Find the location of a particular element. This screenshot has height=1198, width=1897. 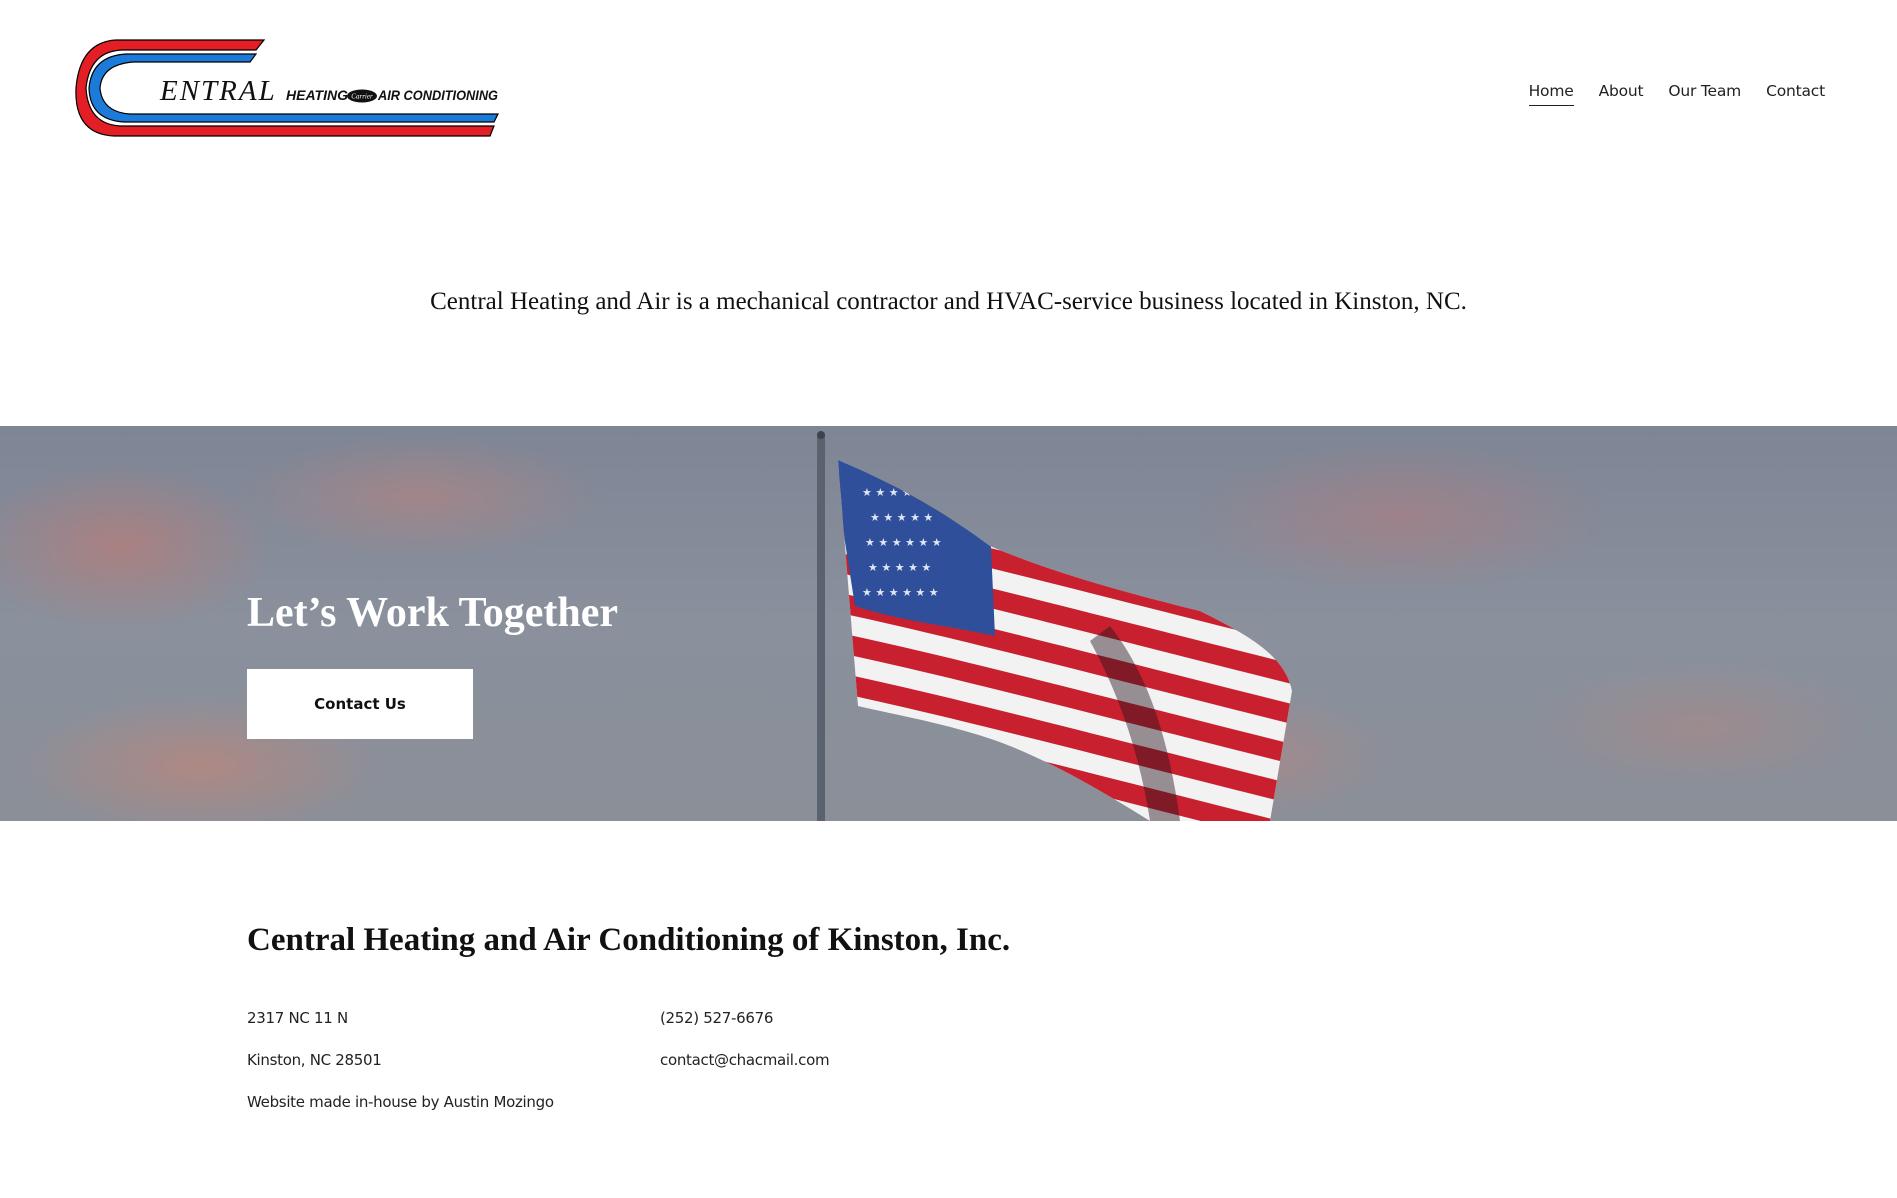

flag-pole is located at coordinates (821, 628).